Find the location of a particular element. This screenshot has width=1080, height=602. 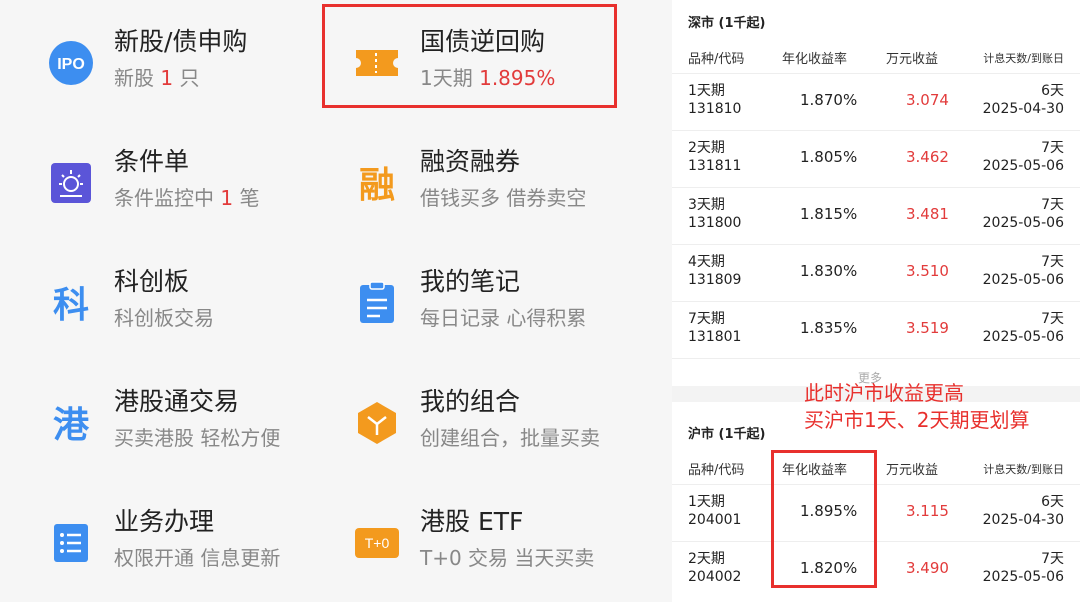

menu-item-notes: 我的笔记 每日记录 心得积累 is located at coordinates (504, 312).